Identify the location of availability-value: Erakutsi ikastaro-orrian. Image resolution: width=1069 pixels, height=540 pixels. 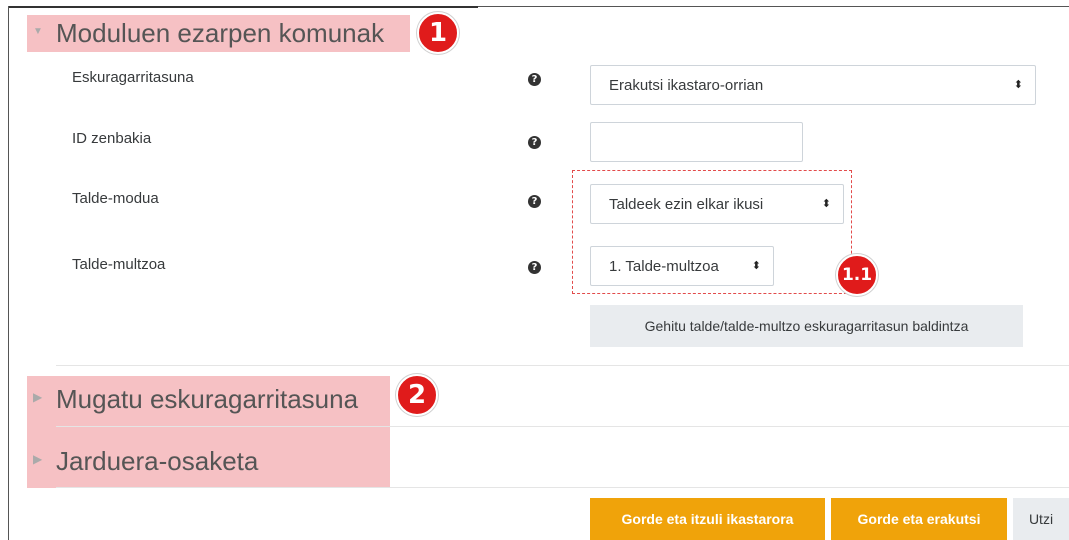
(686, 85).